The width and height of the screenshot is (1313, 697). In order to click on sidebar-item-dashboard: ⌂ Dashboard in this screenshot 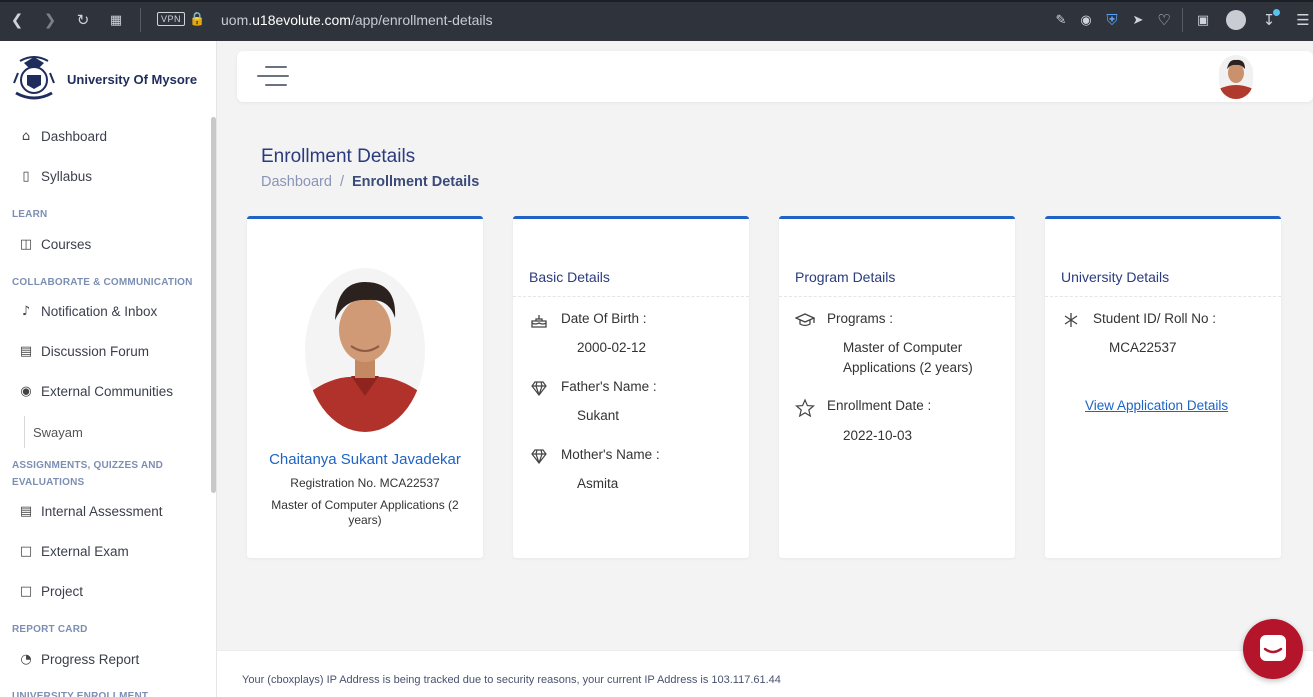, I will do `click(62, 136)`.